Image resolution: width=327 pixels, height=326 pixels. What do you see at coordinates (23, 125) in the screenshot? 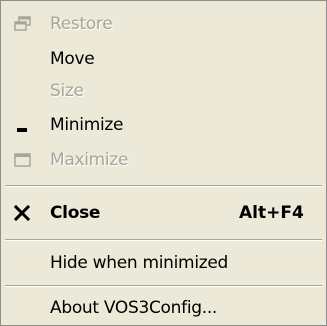
I see `minimize-icon` at bounding box center [23, 125].